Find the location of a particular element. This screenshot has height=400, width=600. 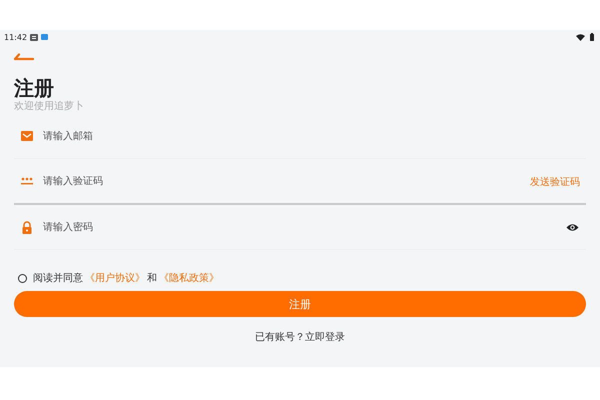

policy-link: 《用户协议》 is located at coordinates (115, 278).